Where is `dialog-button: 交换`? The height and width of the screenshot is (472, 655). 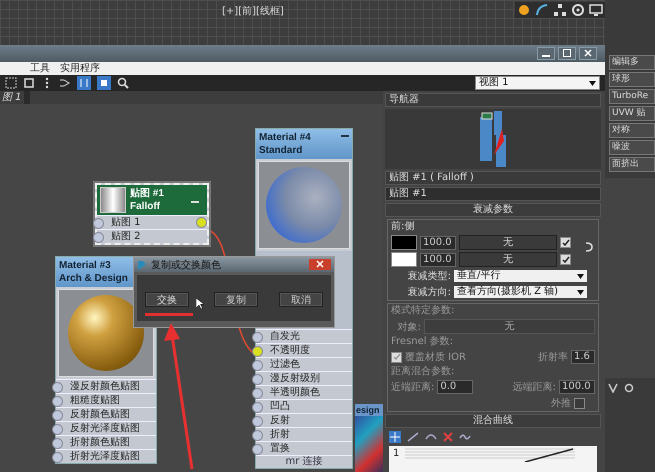
dialog-button: 交换 is located at coordinates (167, 299).